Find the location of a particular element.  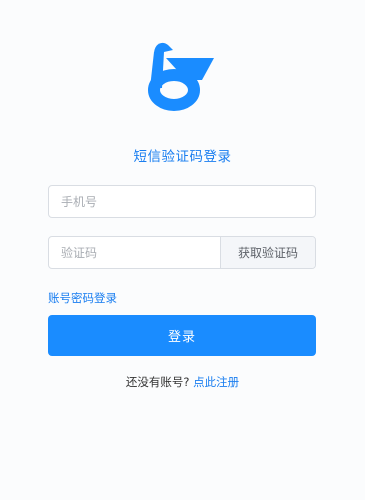

register-prompt: 还没有账号? 点此注册 is located at coordinates (182, 382).